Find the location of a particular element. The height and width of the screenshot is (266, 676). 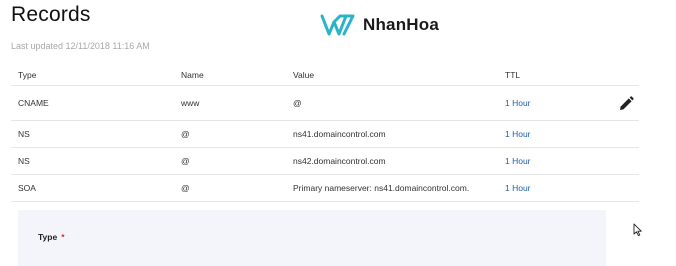

type-field-label: Type * is located at coordinates (51, 237).